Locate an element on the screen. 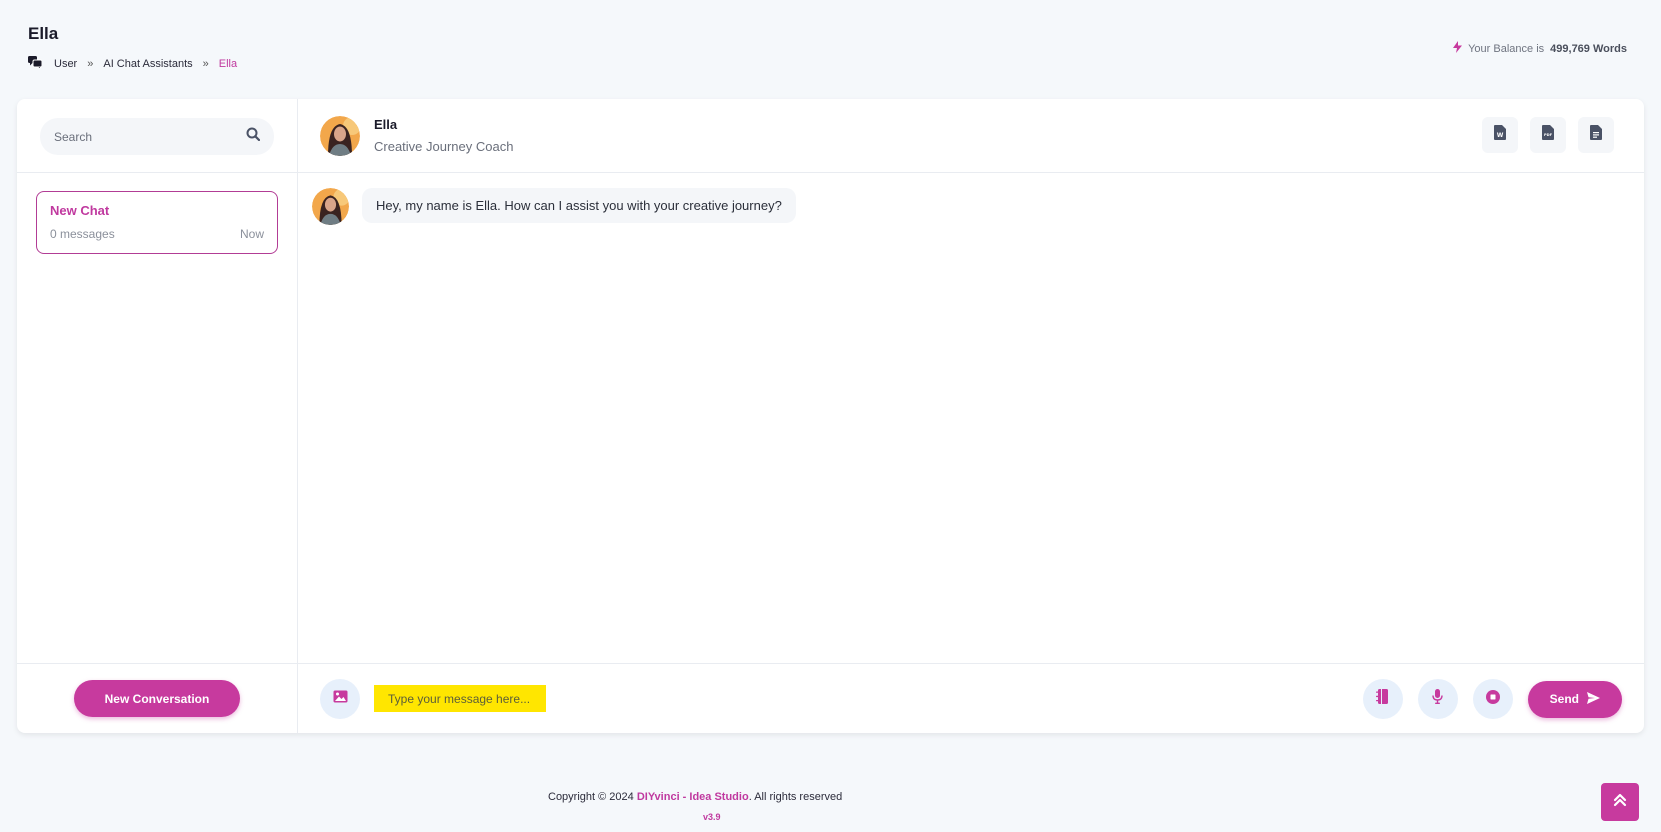 The height and width of the screenshot is (832, 1661). scroll-to-top-button is located at coordinates (1620, 802).